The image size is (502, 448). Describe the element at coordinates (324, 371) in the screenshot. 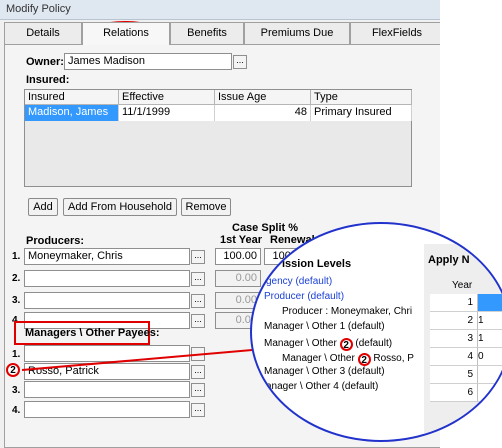

I see `tree-item: Manager \ Other 3 (default)` at that location.